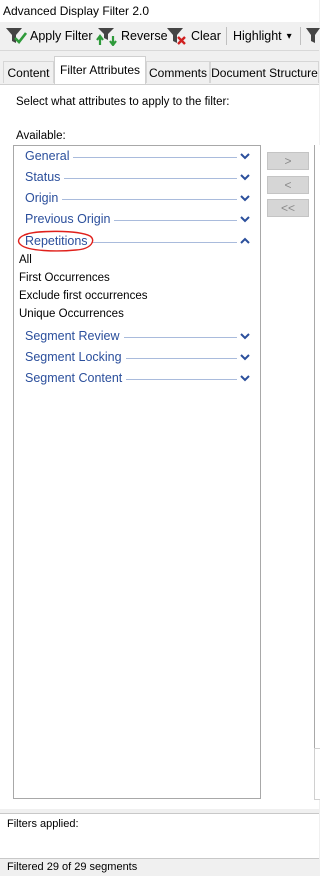  I want to click on tab-comments: Comments, so click(178, 72).